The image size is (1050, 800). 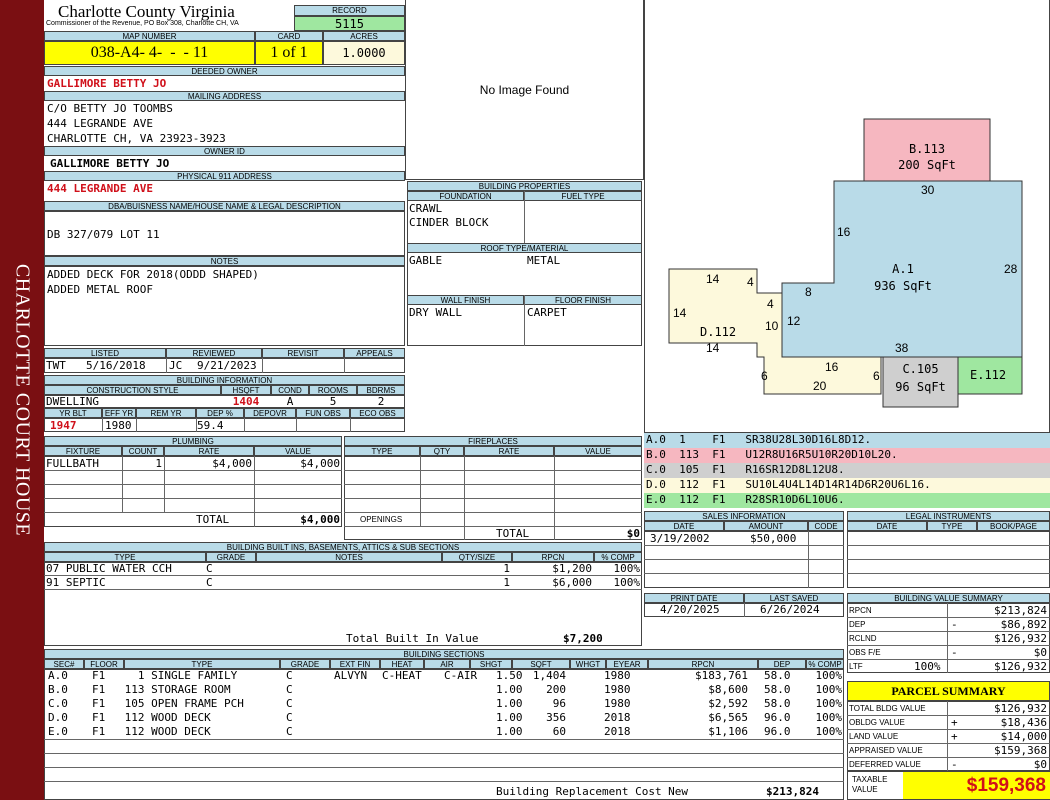 I want to click on print-date-label: PRINT DATE, so click(x=694, y=598).